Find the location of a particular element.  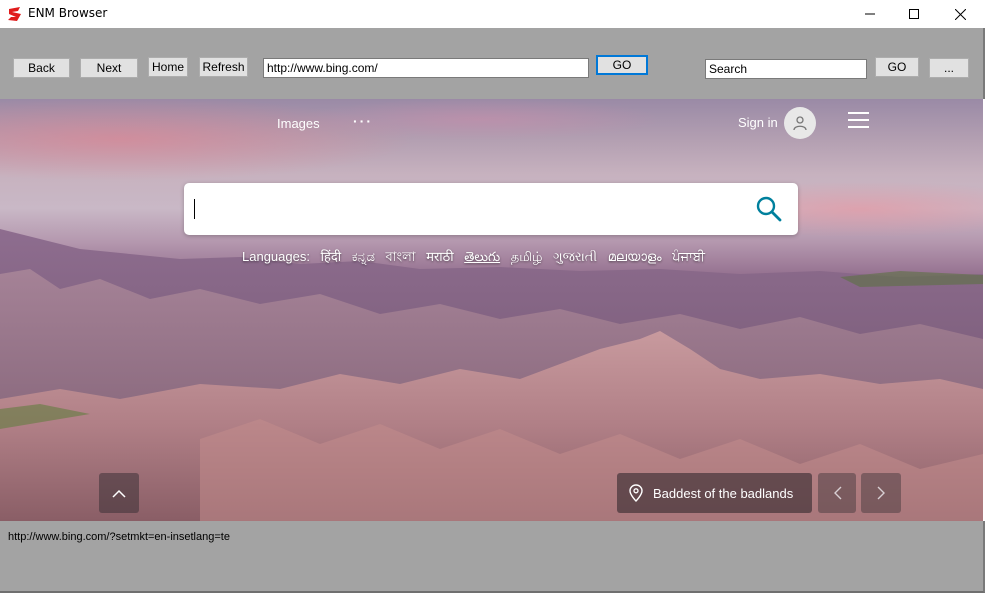

location-pin-icon is located at coordinates (636, 493).